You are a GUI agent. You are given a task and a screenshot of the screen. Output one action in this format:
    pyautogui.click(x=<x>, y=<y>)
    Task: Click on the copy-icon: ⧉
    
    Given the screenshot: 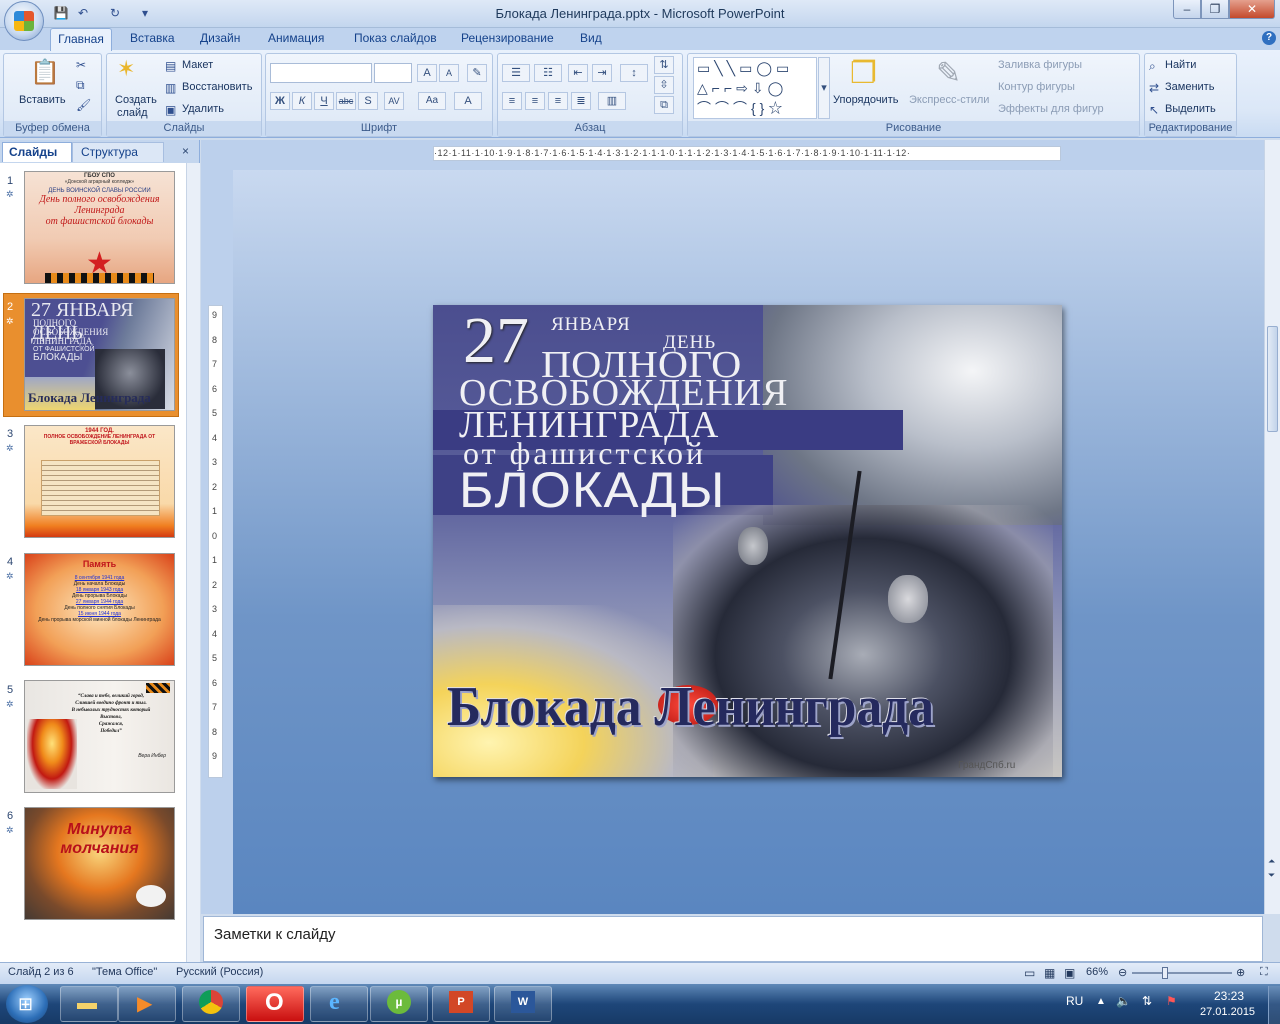 What is the action you would take?
    pyautogui.click(x=80, y=85)
    